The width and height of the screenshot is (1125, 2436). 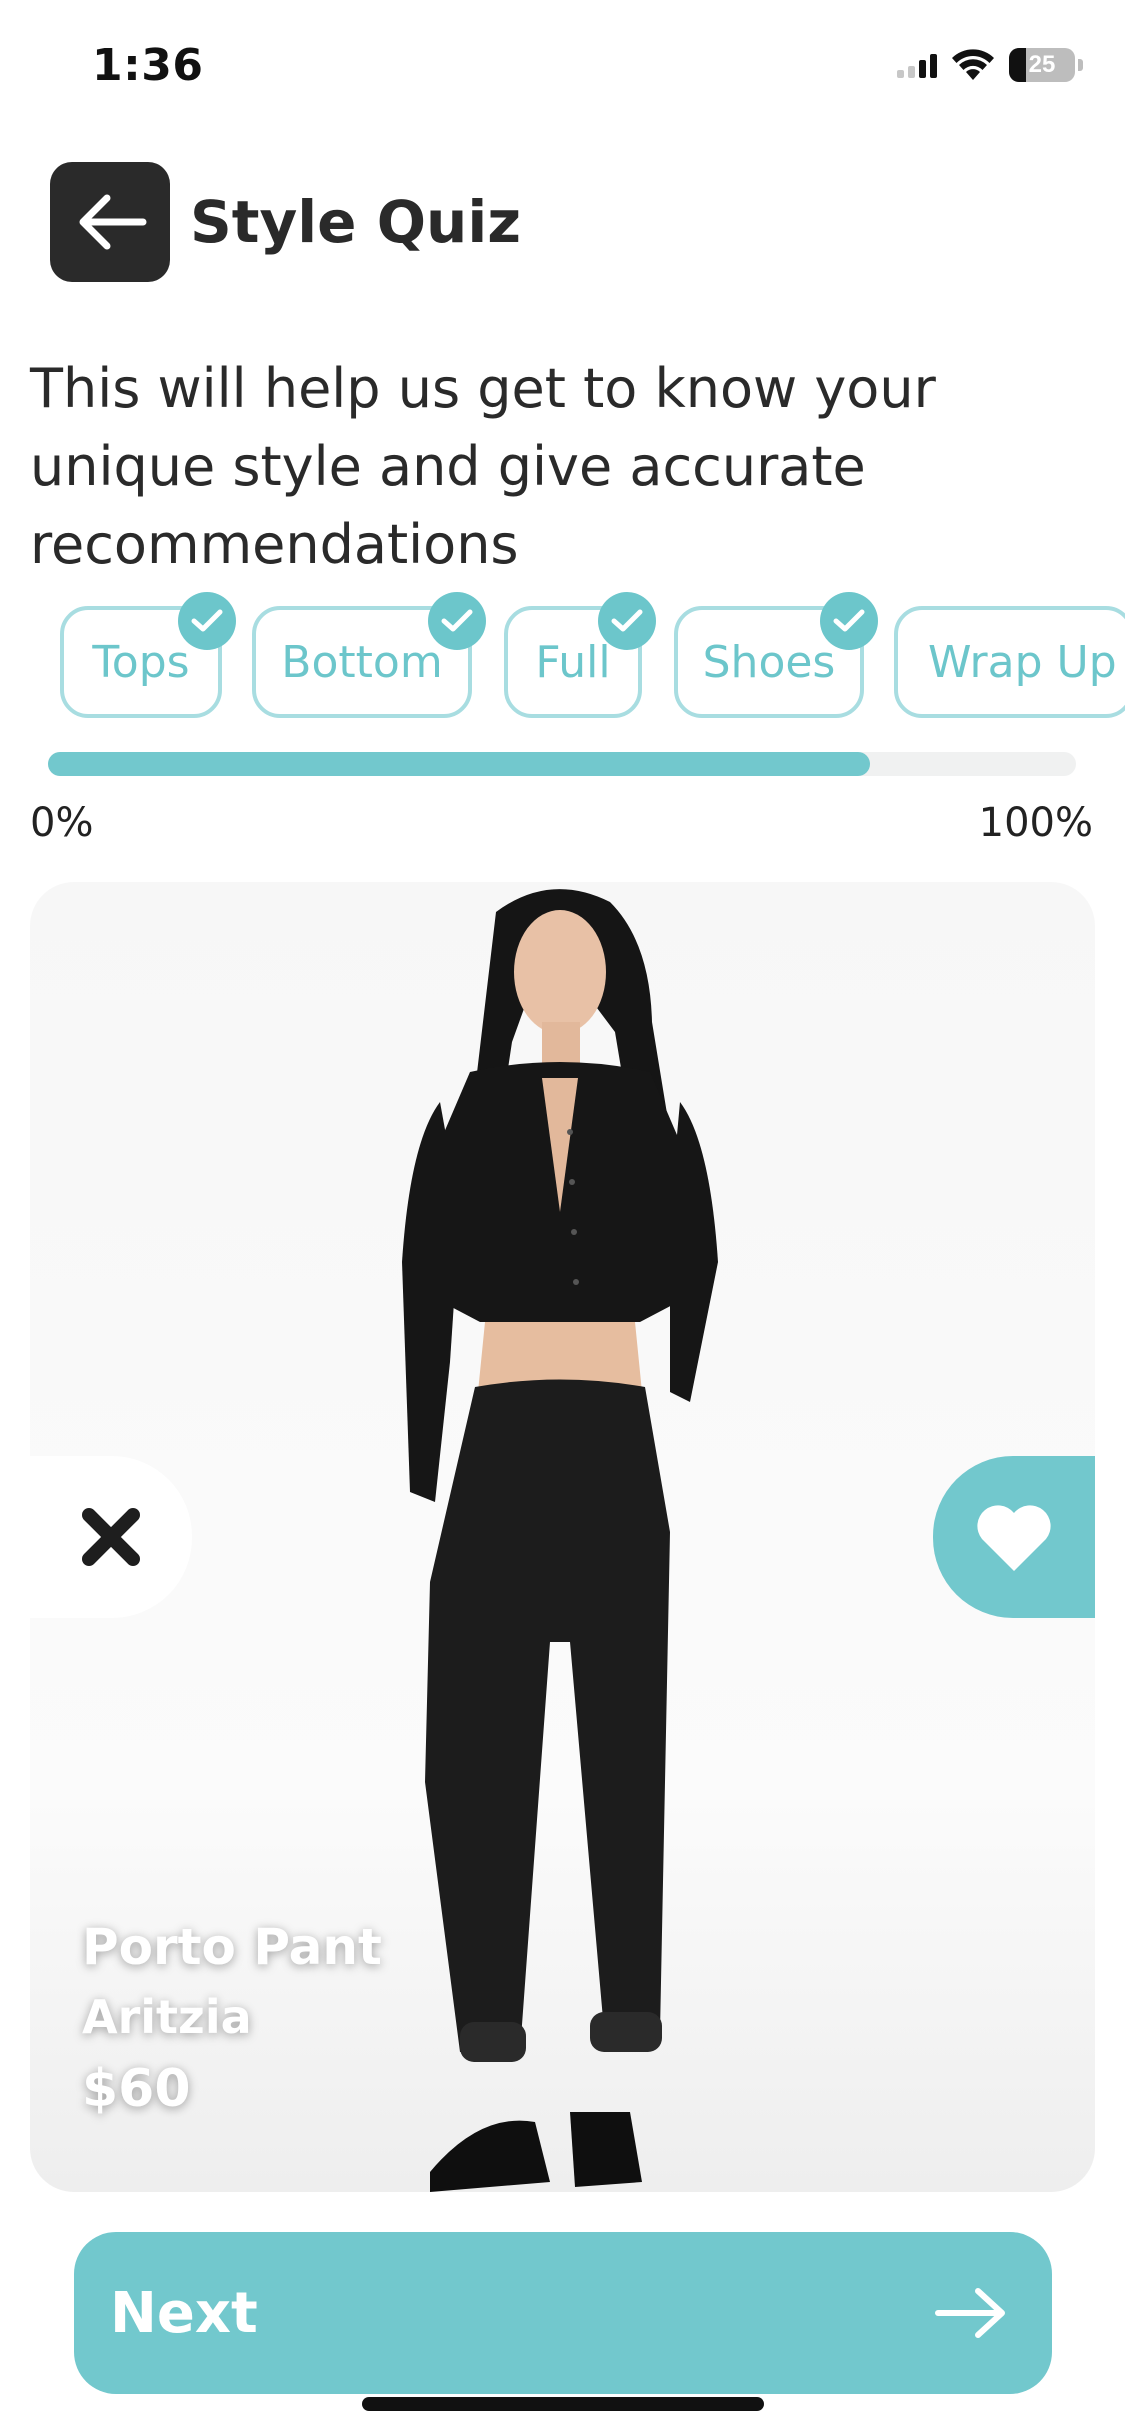 I want to click on wifi-icon, so click(x=973, y=64).